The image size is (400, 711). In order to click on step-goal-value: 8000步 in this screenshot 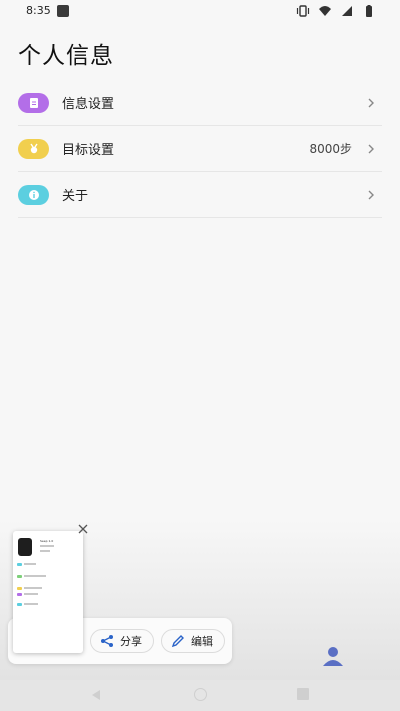, I will do `click(330, 149)`.